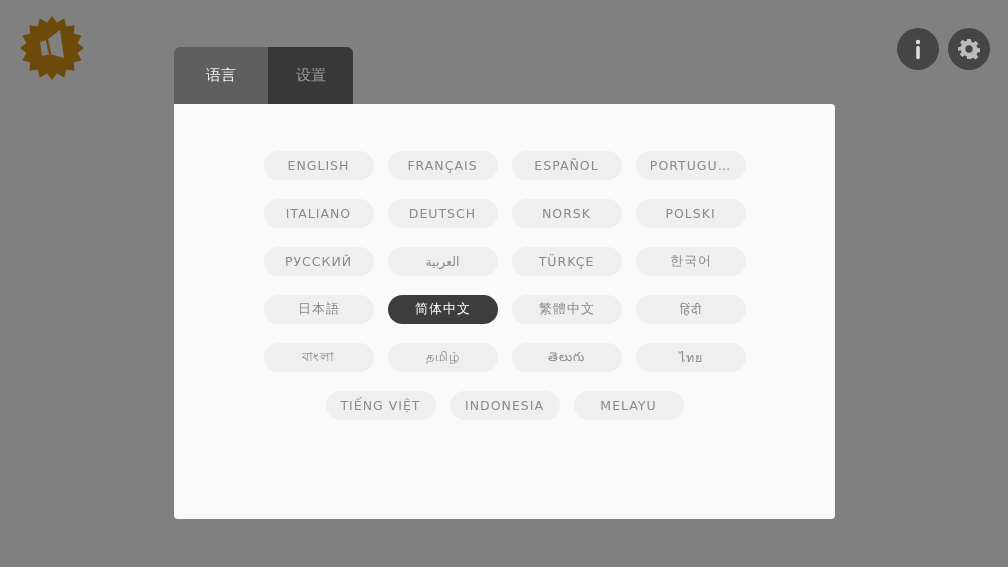 This screenshot has height=567, width=1008. What do you see at coordinates (690, 261) in the screenshot?
I see `language-option: 한국어` at bounding box center [690, 261].